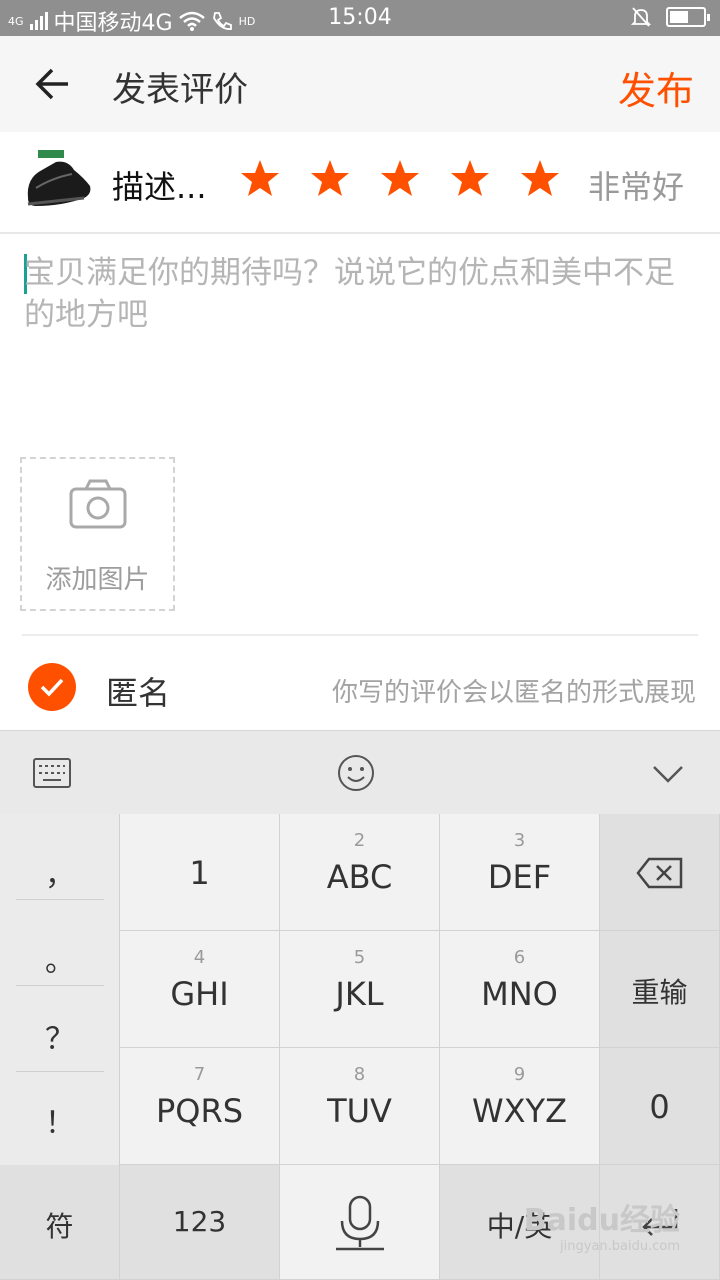 This screenshot has width=720, height=1280. What do you see at coordinates (60, 989) in the screenshot?
I see `symbol-column: ， 。 ？ ！` at bounding box center [60, 989].